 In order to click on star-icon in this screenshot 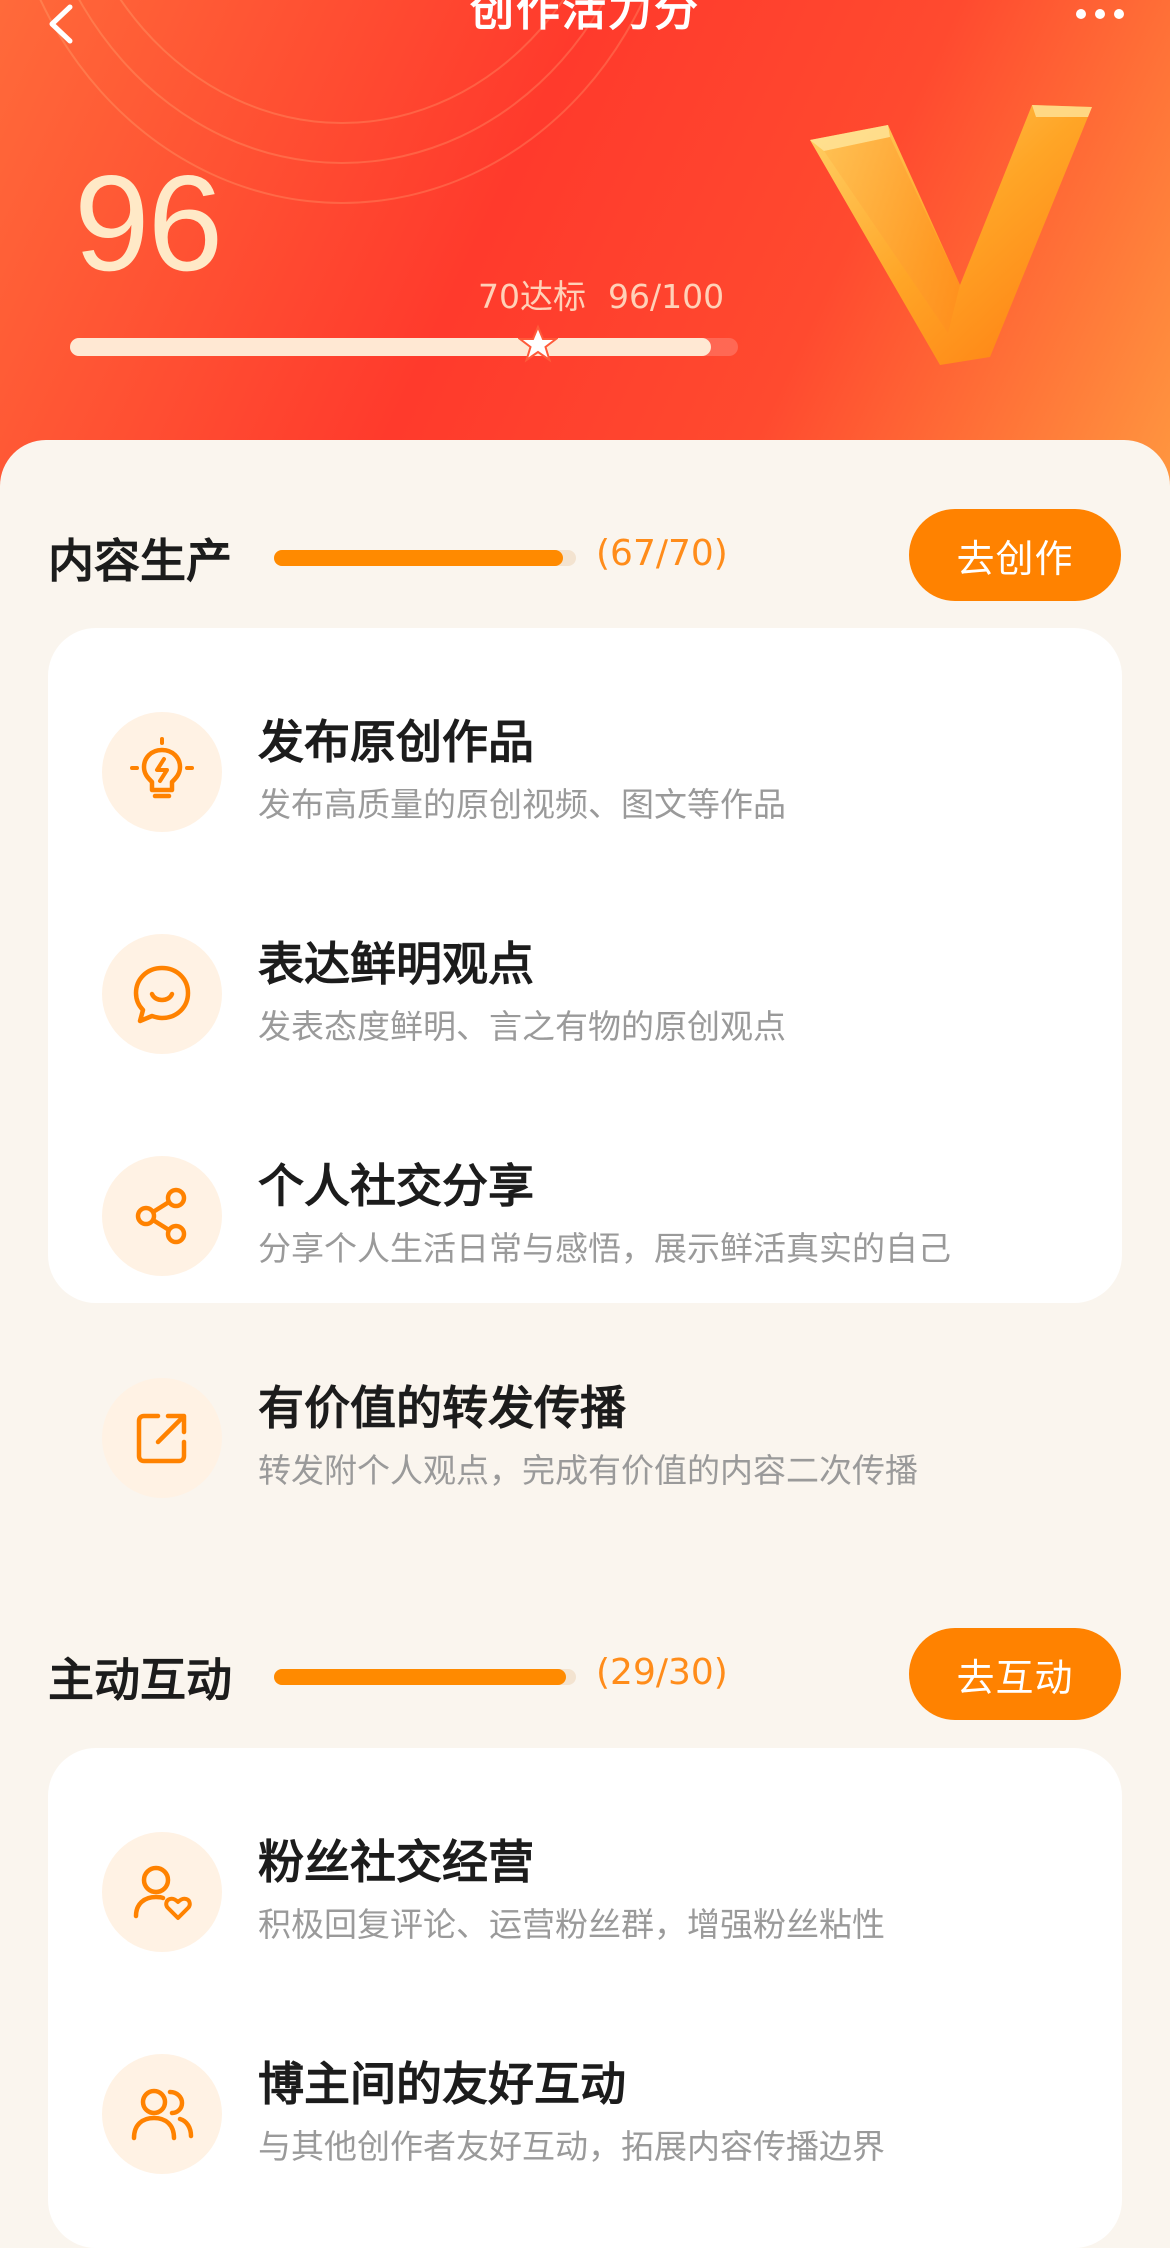, I will do `click(537, 343)`.